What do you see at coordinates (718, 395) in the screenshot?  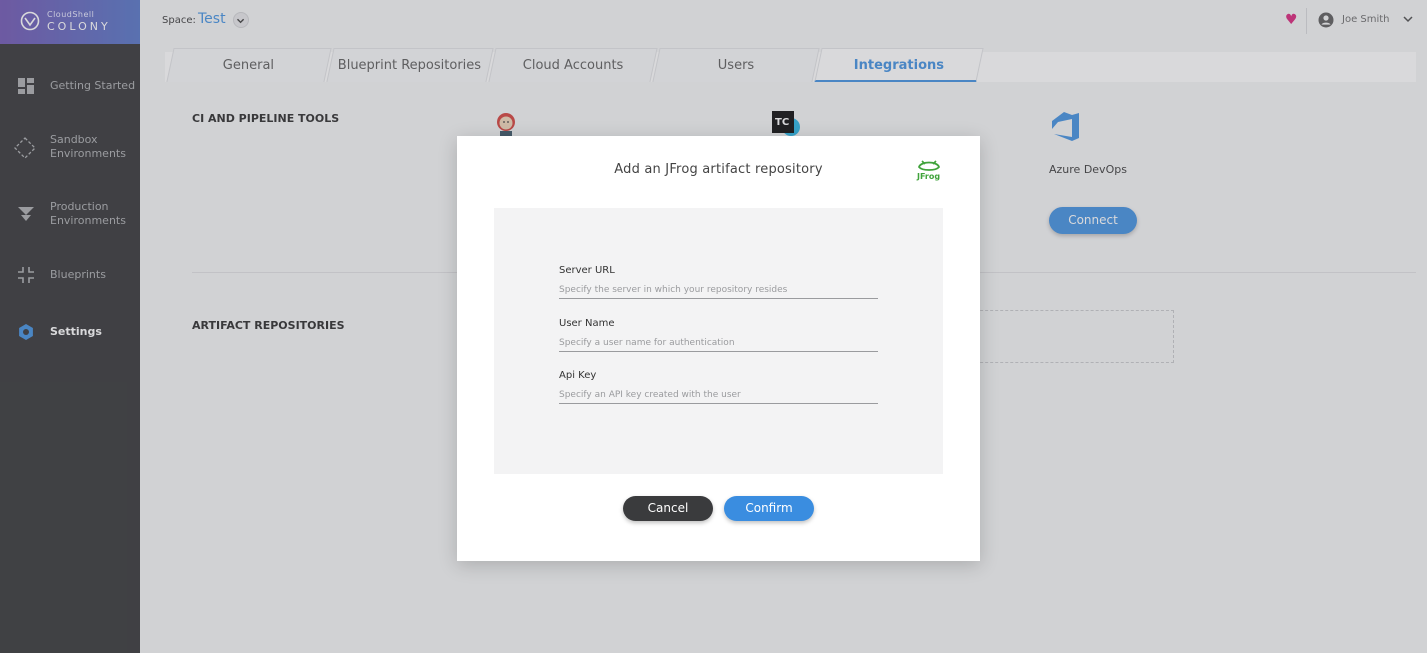 I see `api-key-input` at bounding box center [718, 395].